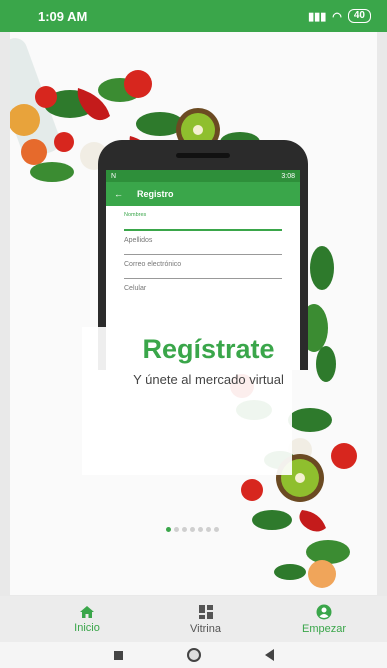  Describe the element at coordinates (87, 611) in the screenshot. I see `home-icon` at that location.